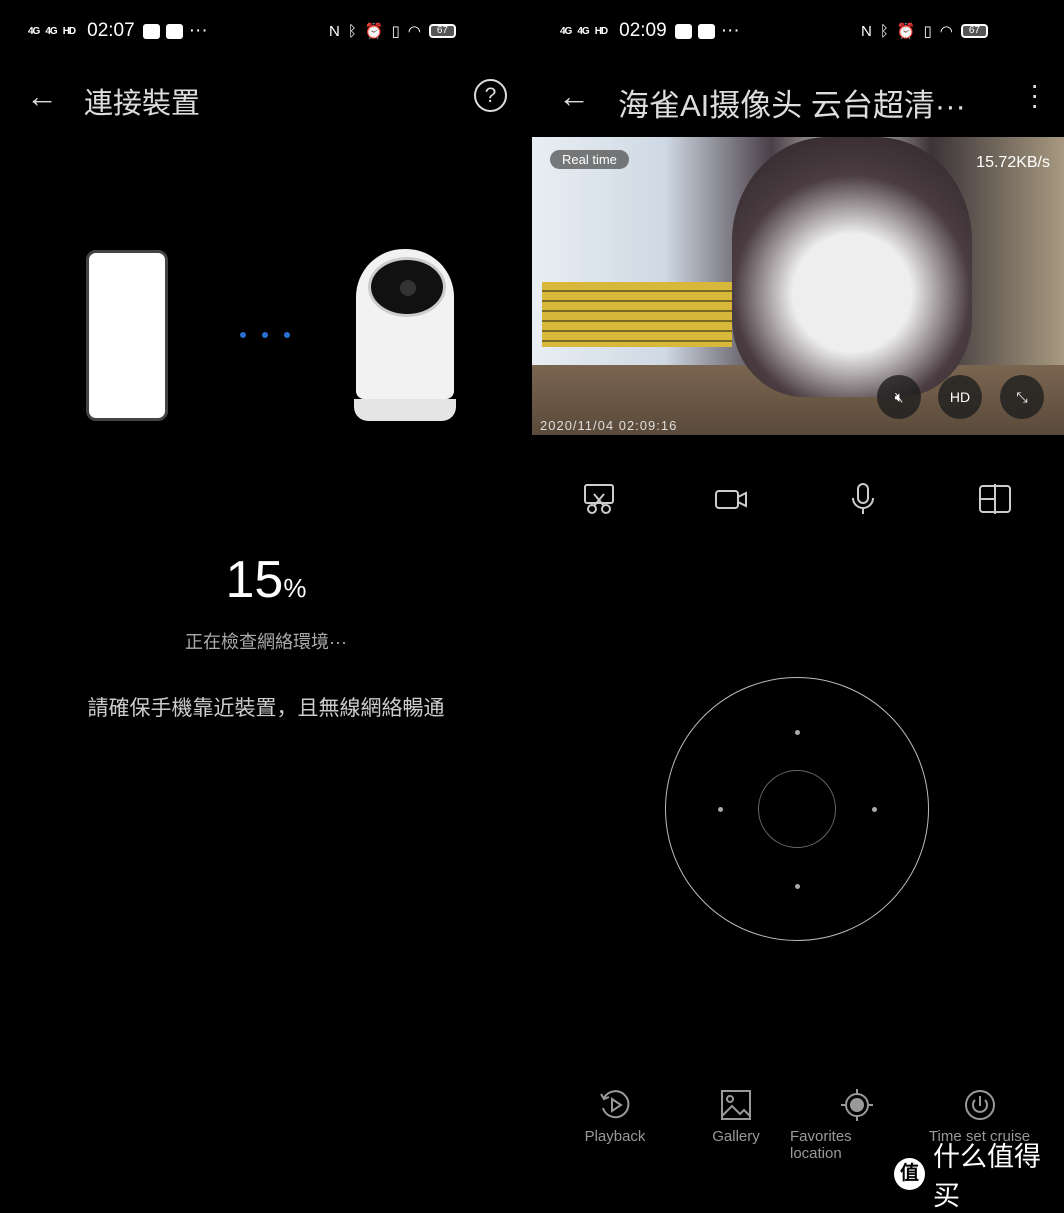 The height and width of the screenshot is (1213, 1064). Describe the element at coordinates (111, 30) in the screenshot. I see `clock: 02:07` at that location.